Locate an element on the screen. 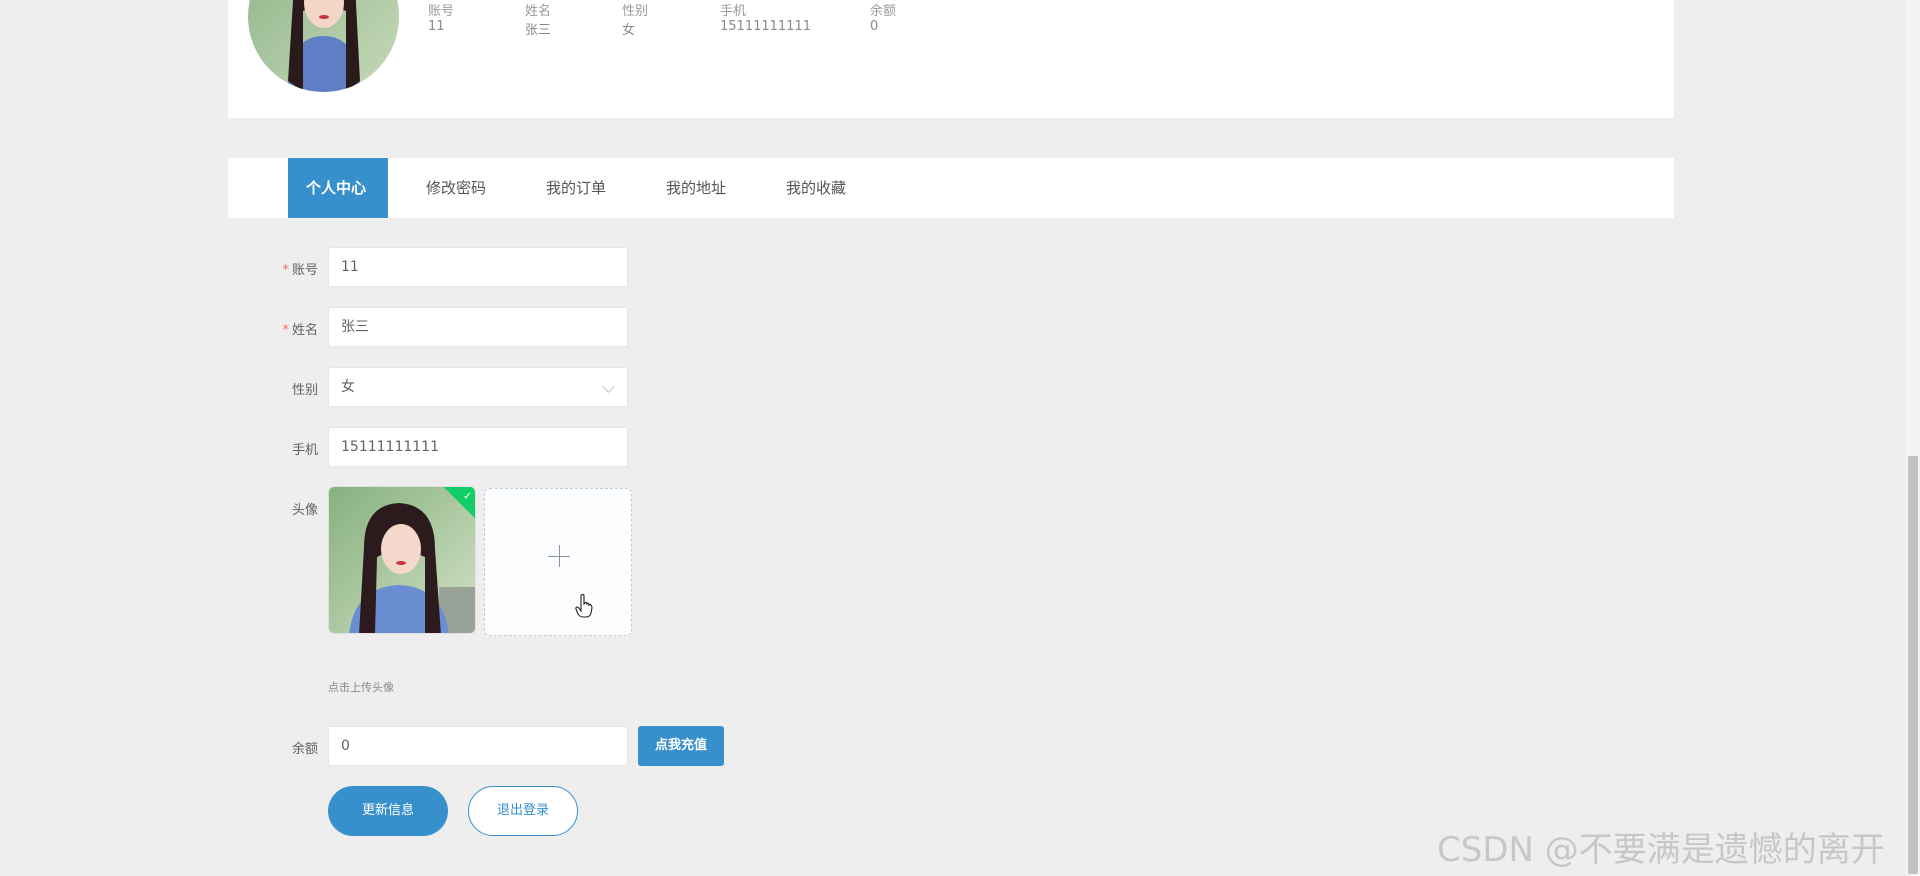 The width and height of the screenshot is (1920, 876). profile-avatar is located at coordinates (323, 46).